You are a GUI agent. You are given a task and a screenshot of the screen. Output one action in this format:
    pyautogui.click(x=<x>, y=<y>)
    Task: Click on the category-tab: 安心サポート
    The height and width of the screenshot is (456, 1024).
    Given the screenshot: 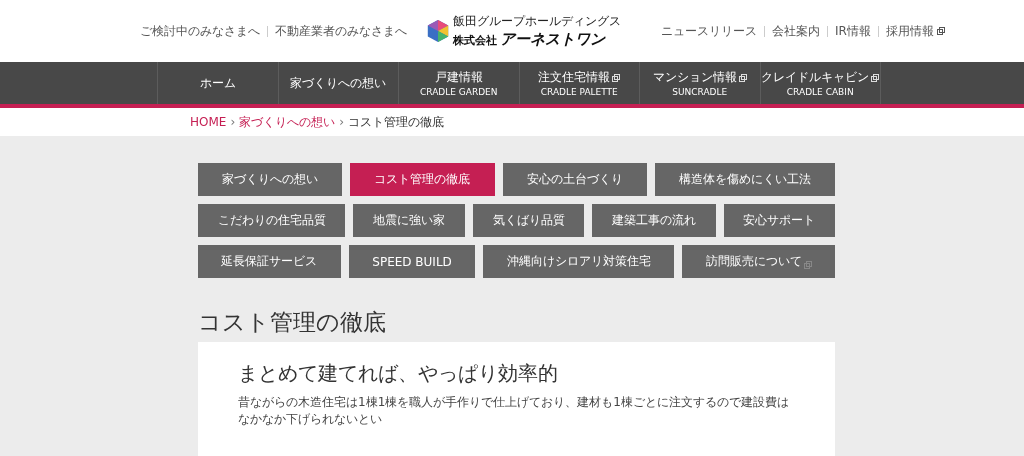 What is the action you would take?
    pyautogui.click(x=779, y=220)
    